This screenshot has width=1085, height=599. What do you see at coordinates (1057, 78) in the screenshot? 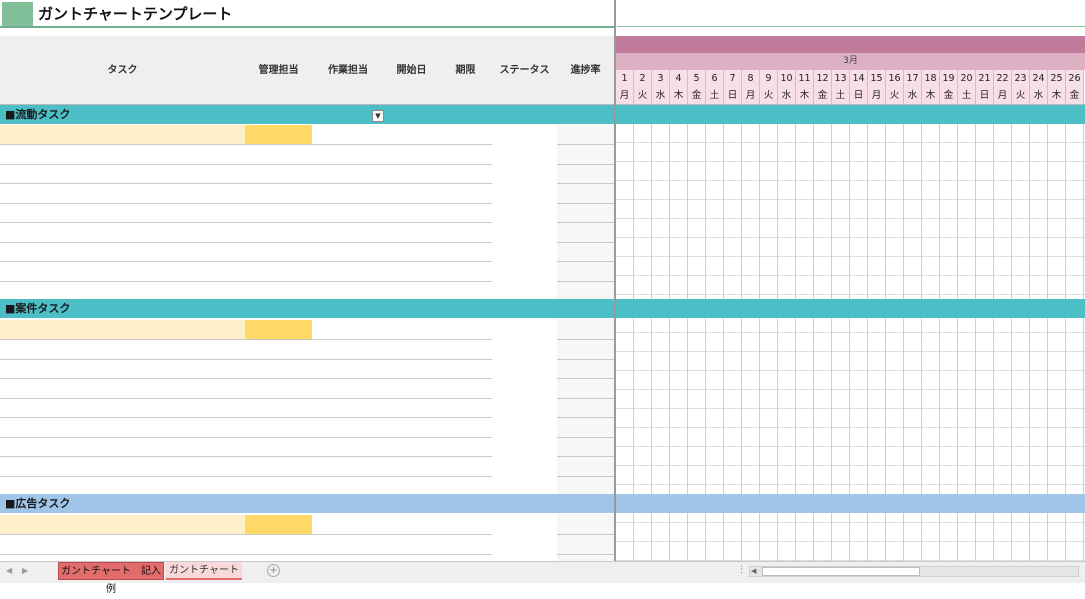
I see `gantt-day-cell: 25` at bounding box center [1057, 78].